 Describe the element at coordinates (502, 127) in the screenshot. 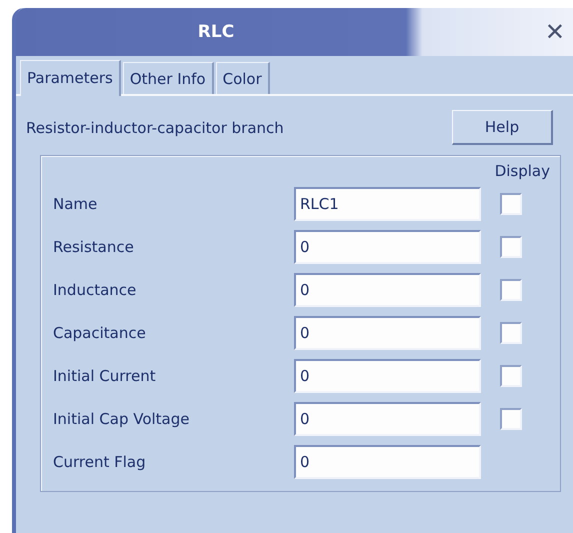

I see `help-button: Help` at that location.